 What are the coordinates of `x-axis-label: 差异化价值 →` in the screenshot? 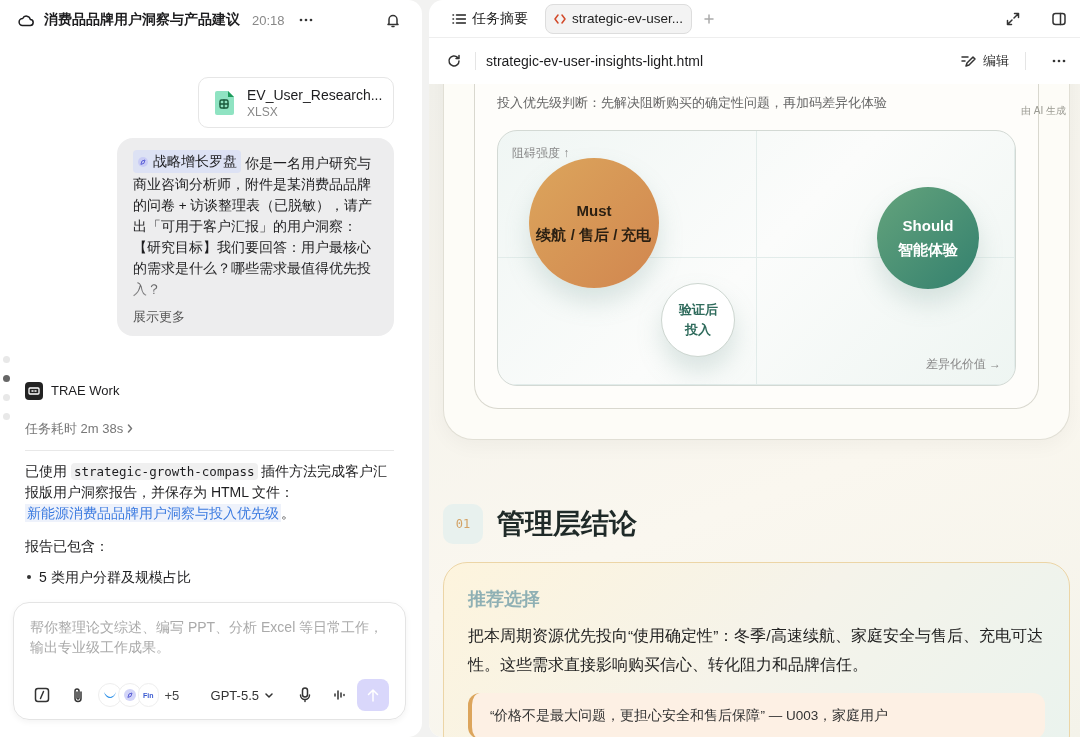 It's located at (963, 364).